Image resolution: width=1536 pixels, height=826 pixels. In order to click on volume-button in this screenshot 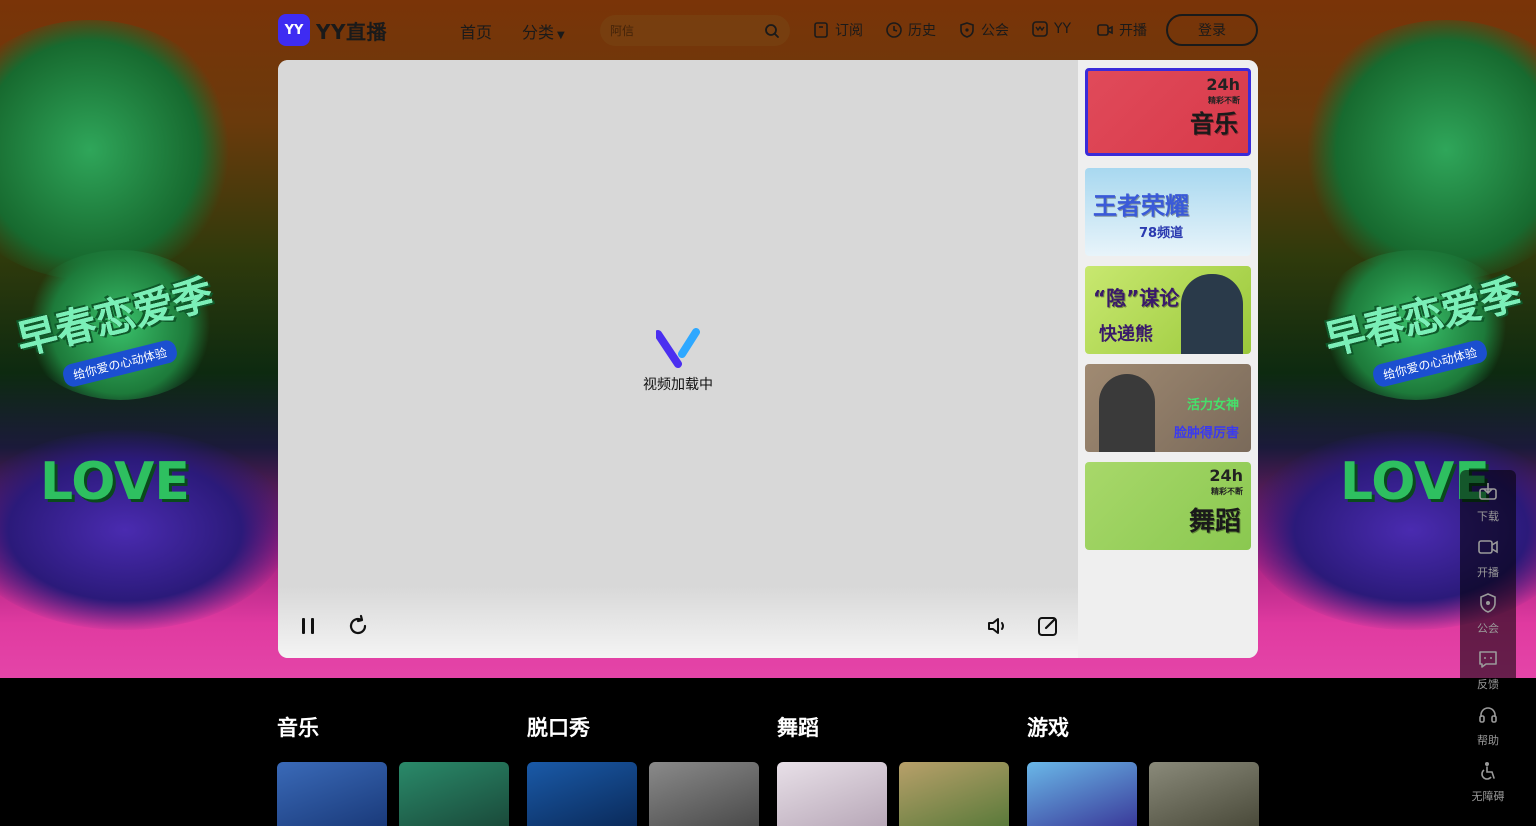, I will do `click(998, 626)`.